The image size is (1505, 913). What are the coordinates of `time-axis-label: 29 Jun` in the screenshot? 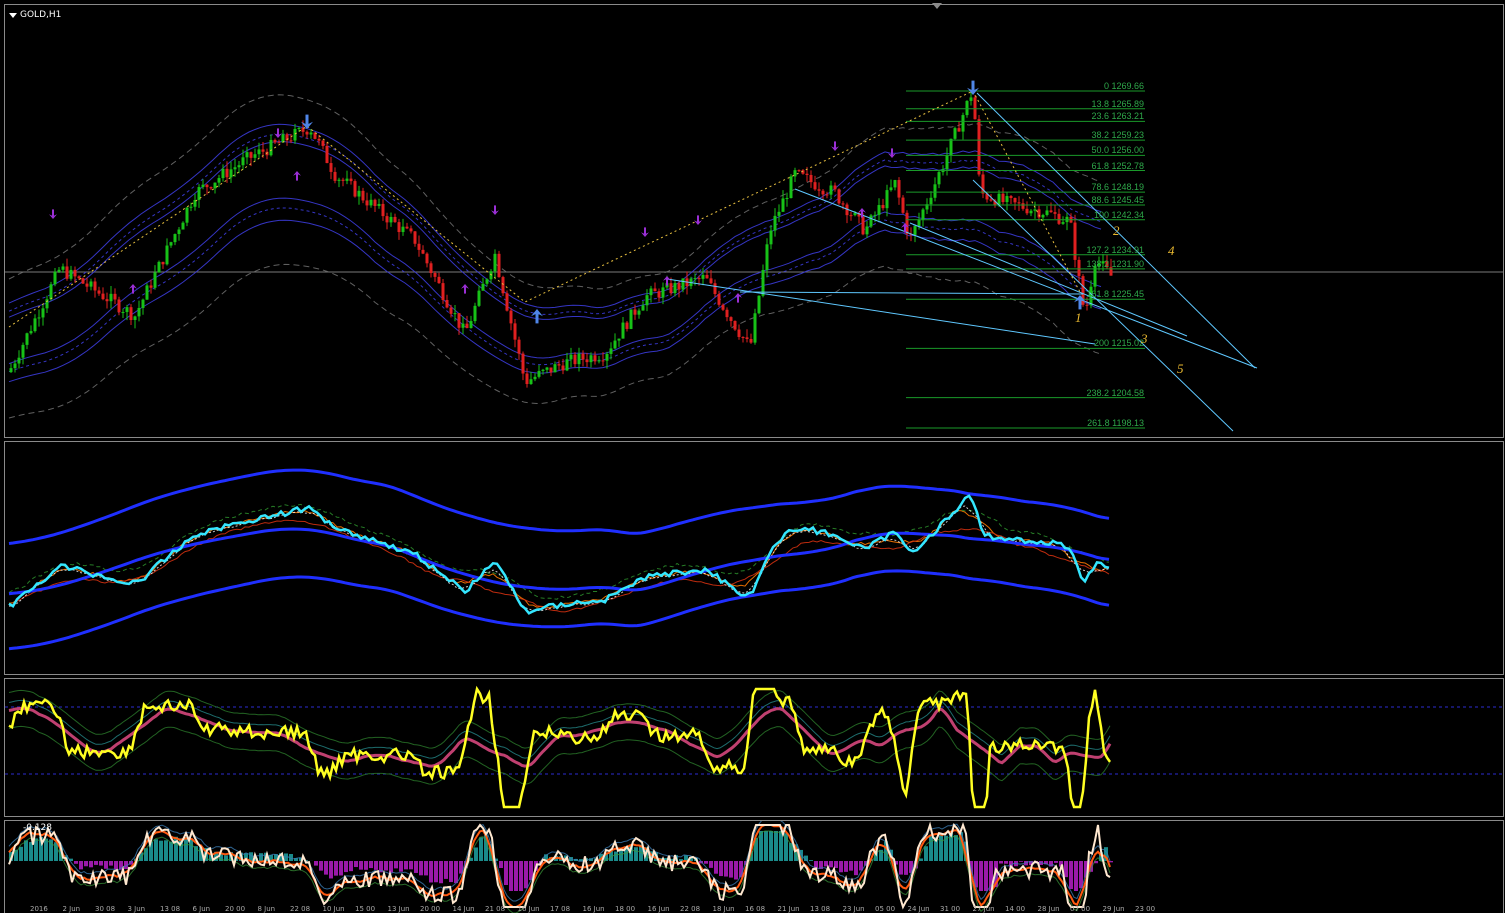 It's located at (1113, 909).